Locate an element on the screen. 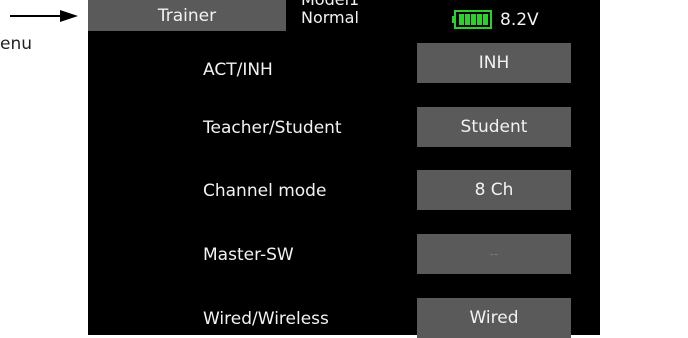 The image size is (688, 338). battery-voltage: 8.2V is located at coordinates (519, 20).